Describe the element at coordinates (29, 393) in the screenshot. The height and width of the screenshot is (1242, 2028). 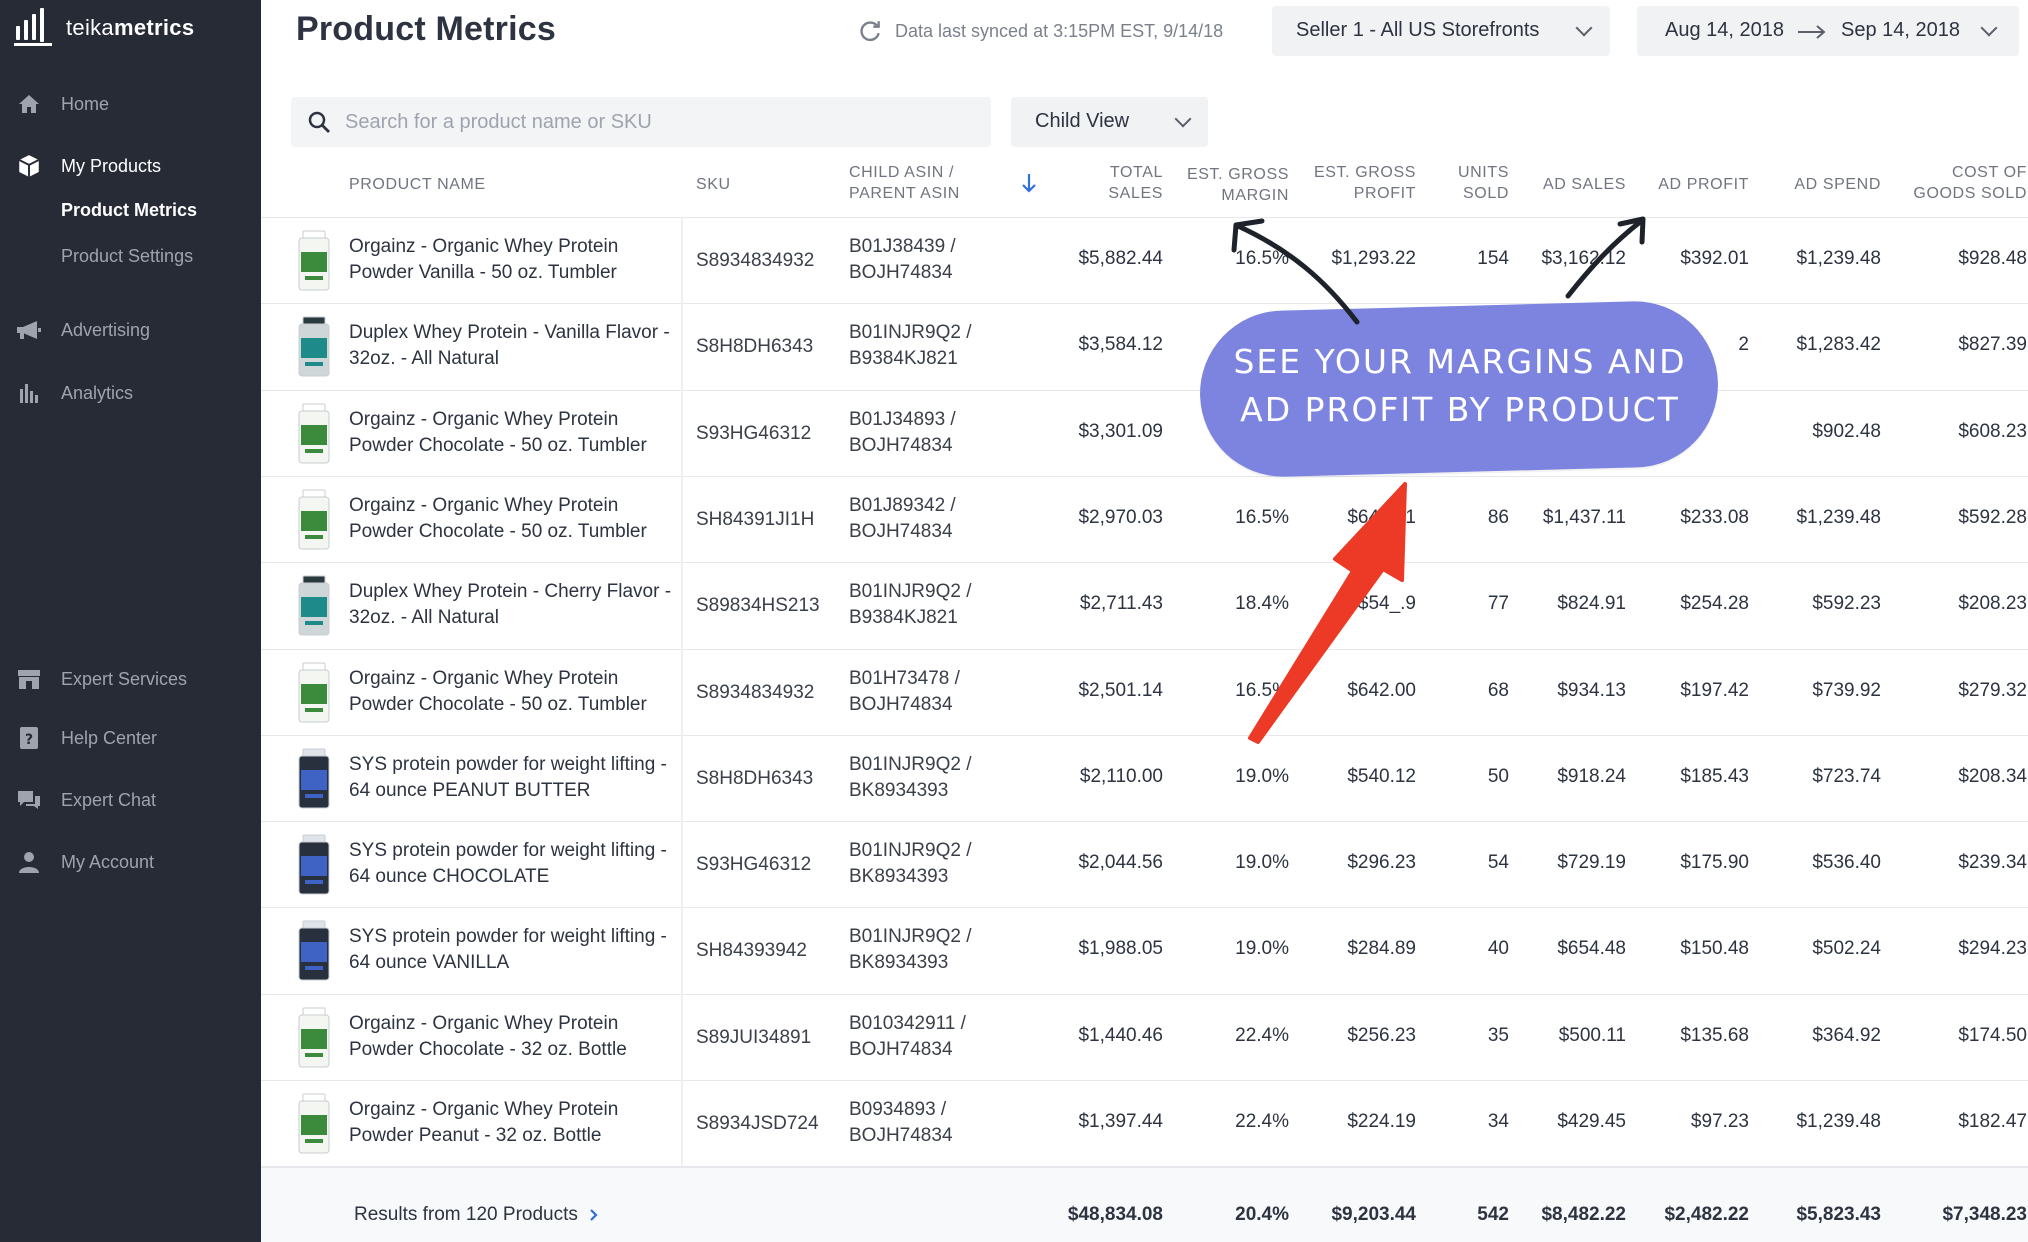
I see `bar-chart-icon` at that location.